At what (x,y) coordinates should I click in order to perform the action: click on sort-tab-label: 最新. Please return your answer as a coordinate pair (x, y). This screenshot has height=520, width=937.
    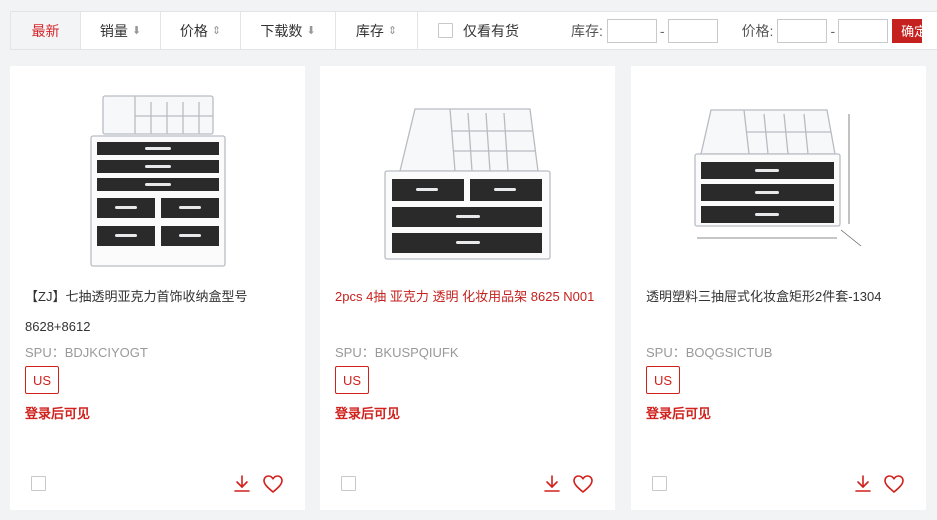
    Looking at the image, I should click on (45, 30).